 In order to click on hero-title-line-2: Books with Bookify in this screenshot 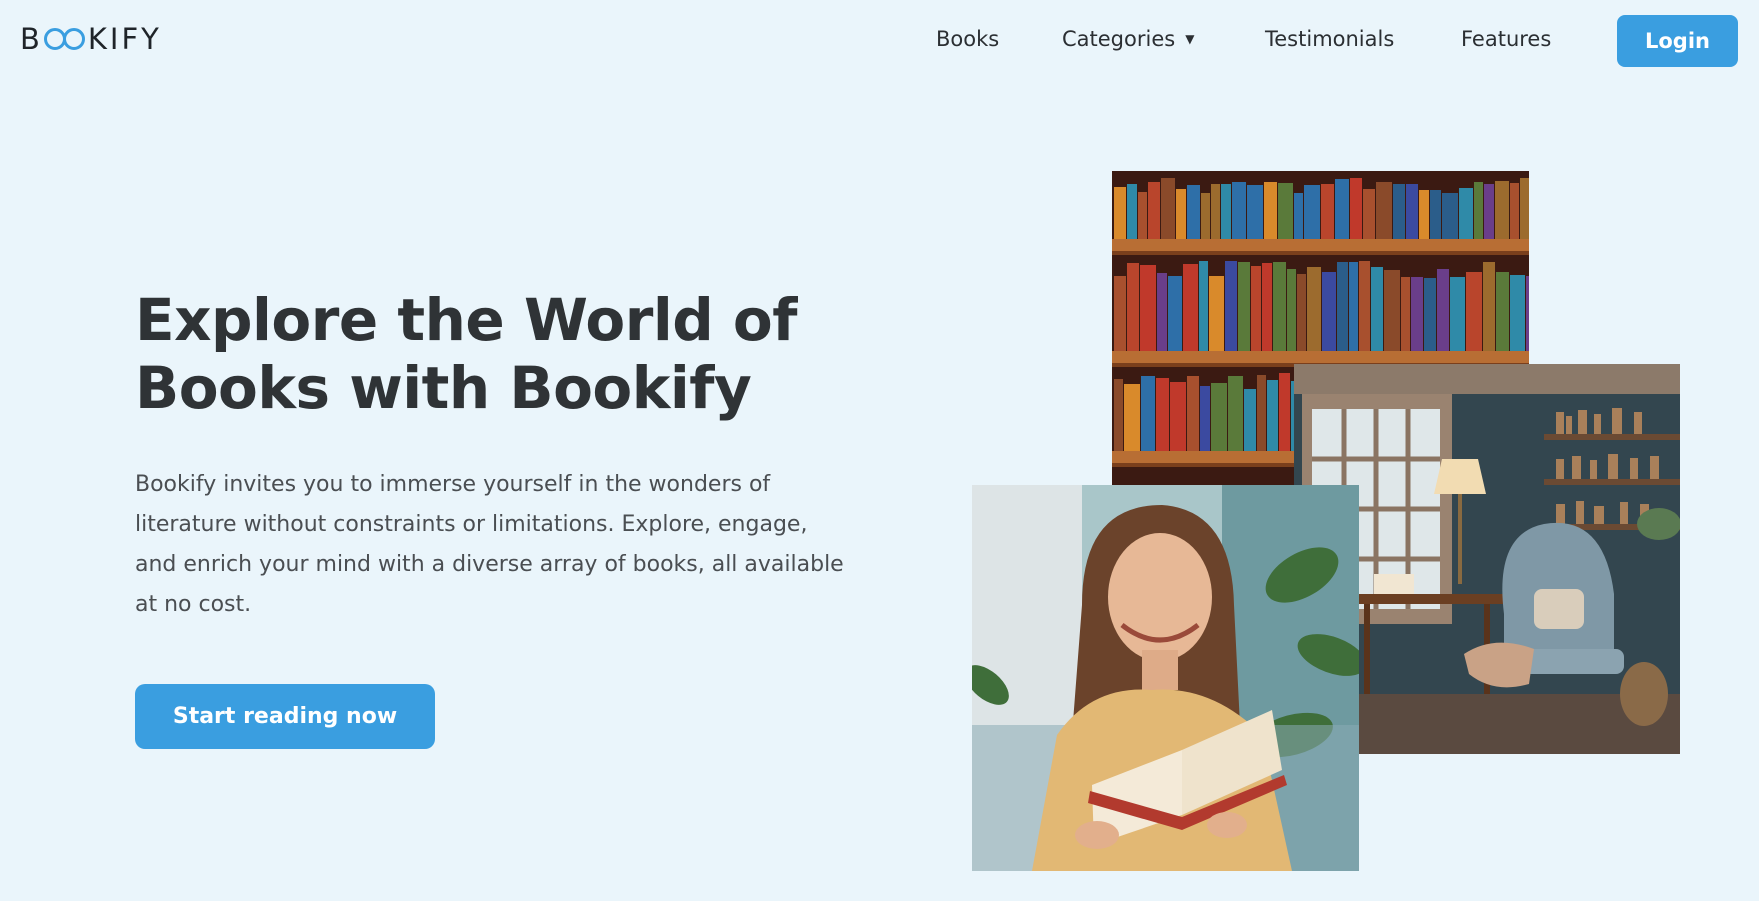, I will do `click(443, 388)`.